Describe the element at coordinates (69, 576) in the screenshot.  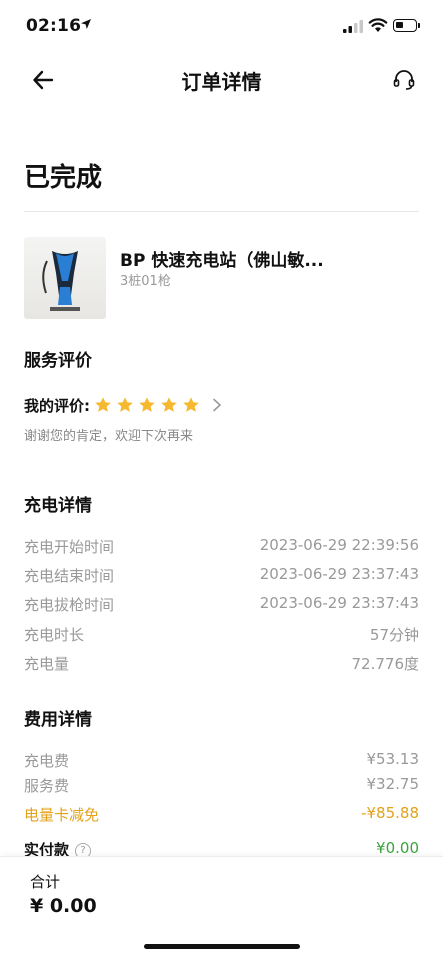
I see `charge-row-label: 充电结束时间` at that location.